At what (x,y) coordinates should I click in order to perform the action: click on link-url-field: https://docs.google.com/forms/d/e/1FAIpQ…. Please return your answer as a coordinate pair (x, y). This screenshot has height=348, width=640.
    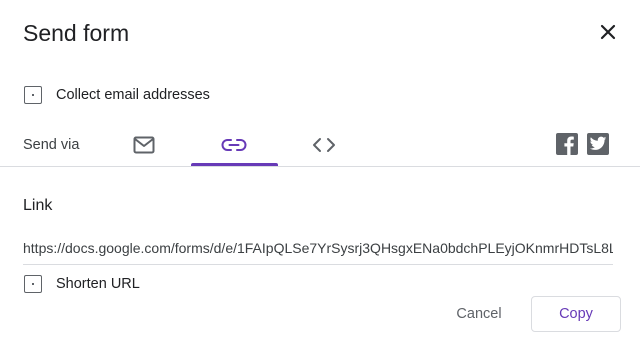
    Looking at the image, I should click on (318, 250).